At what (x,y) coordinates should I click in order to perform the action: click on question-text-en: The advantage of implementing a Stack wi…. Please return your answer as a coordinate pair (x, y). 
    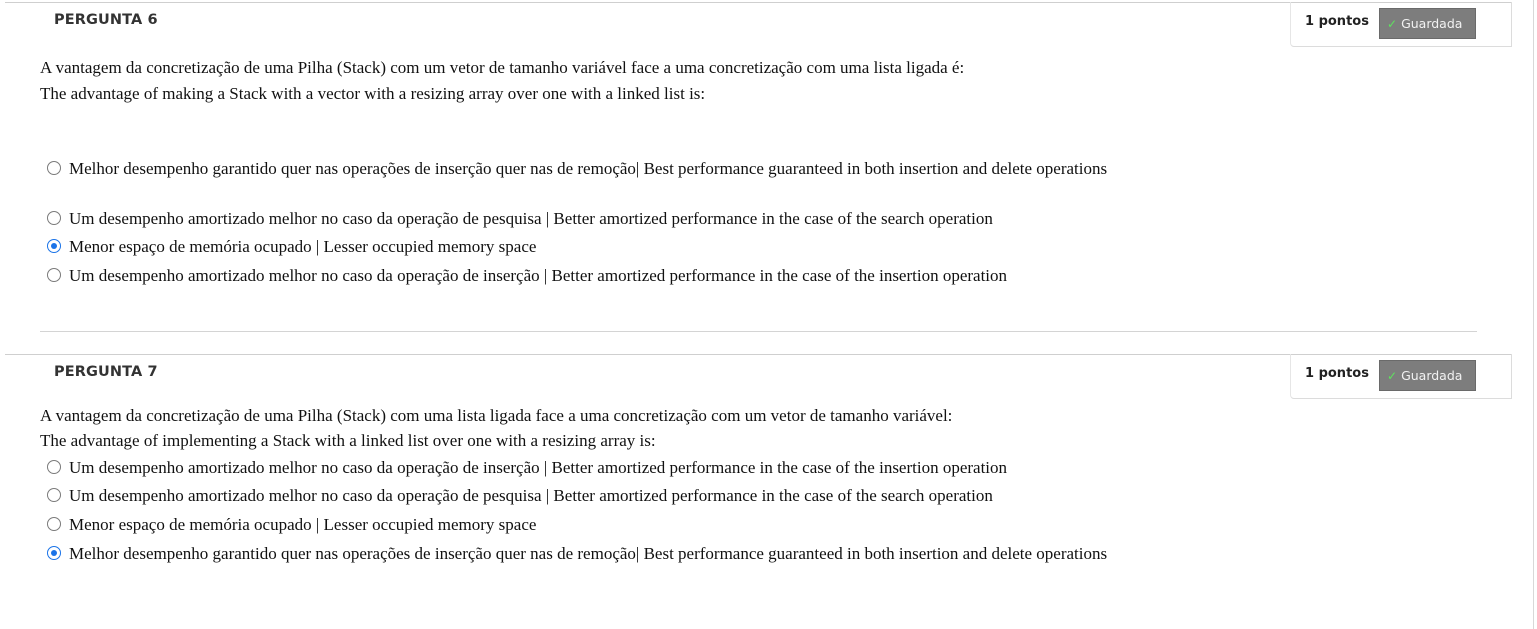
    Looking at the image, I should click on (348, 440).